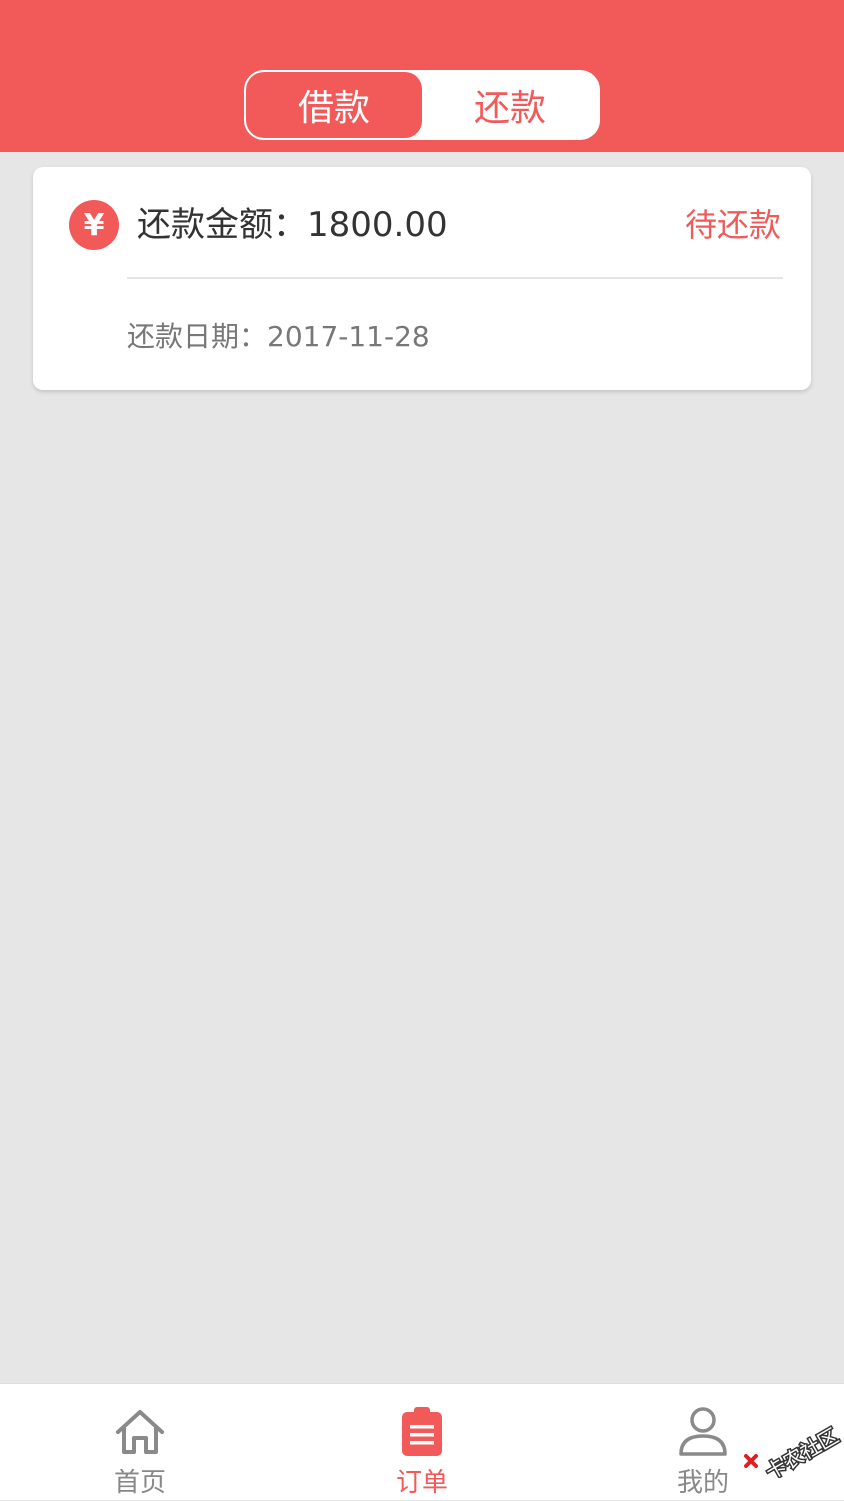 The height and width of the screenshot is (1501, 844). What do you see at coordinates (732, 225) in the screenshot?
I see `status-badge: 待还款` at bounding box center [732, 225].